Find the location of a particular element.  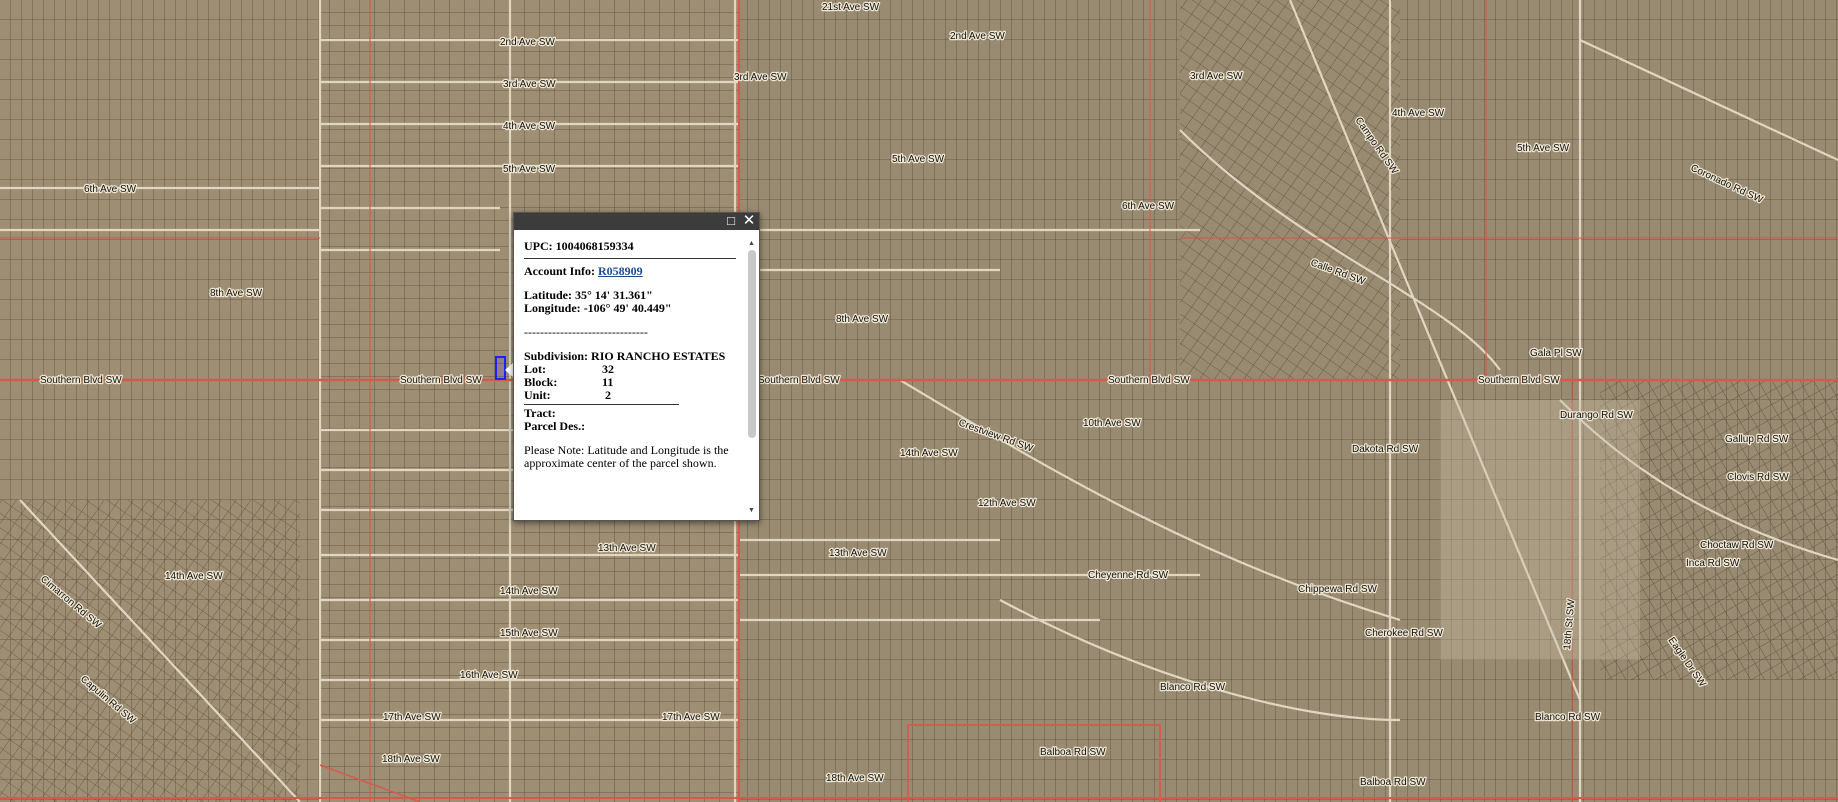

road-label: Inca Rd SW is located at coordinates (1713, 563).